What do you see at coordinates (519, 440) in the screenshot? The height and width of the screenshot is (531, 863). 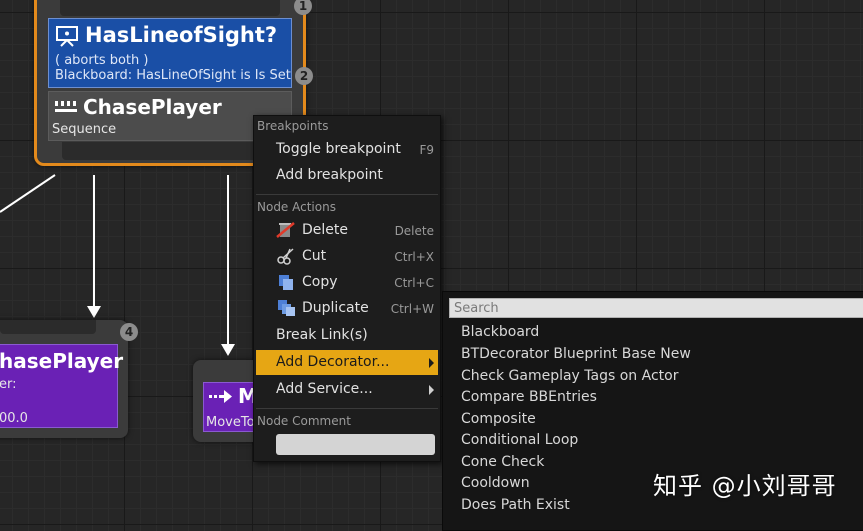 I see `decorator-option: Conditional Loop` at bounding box center [519, 440].